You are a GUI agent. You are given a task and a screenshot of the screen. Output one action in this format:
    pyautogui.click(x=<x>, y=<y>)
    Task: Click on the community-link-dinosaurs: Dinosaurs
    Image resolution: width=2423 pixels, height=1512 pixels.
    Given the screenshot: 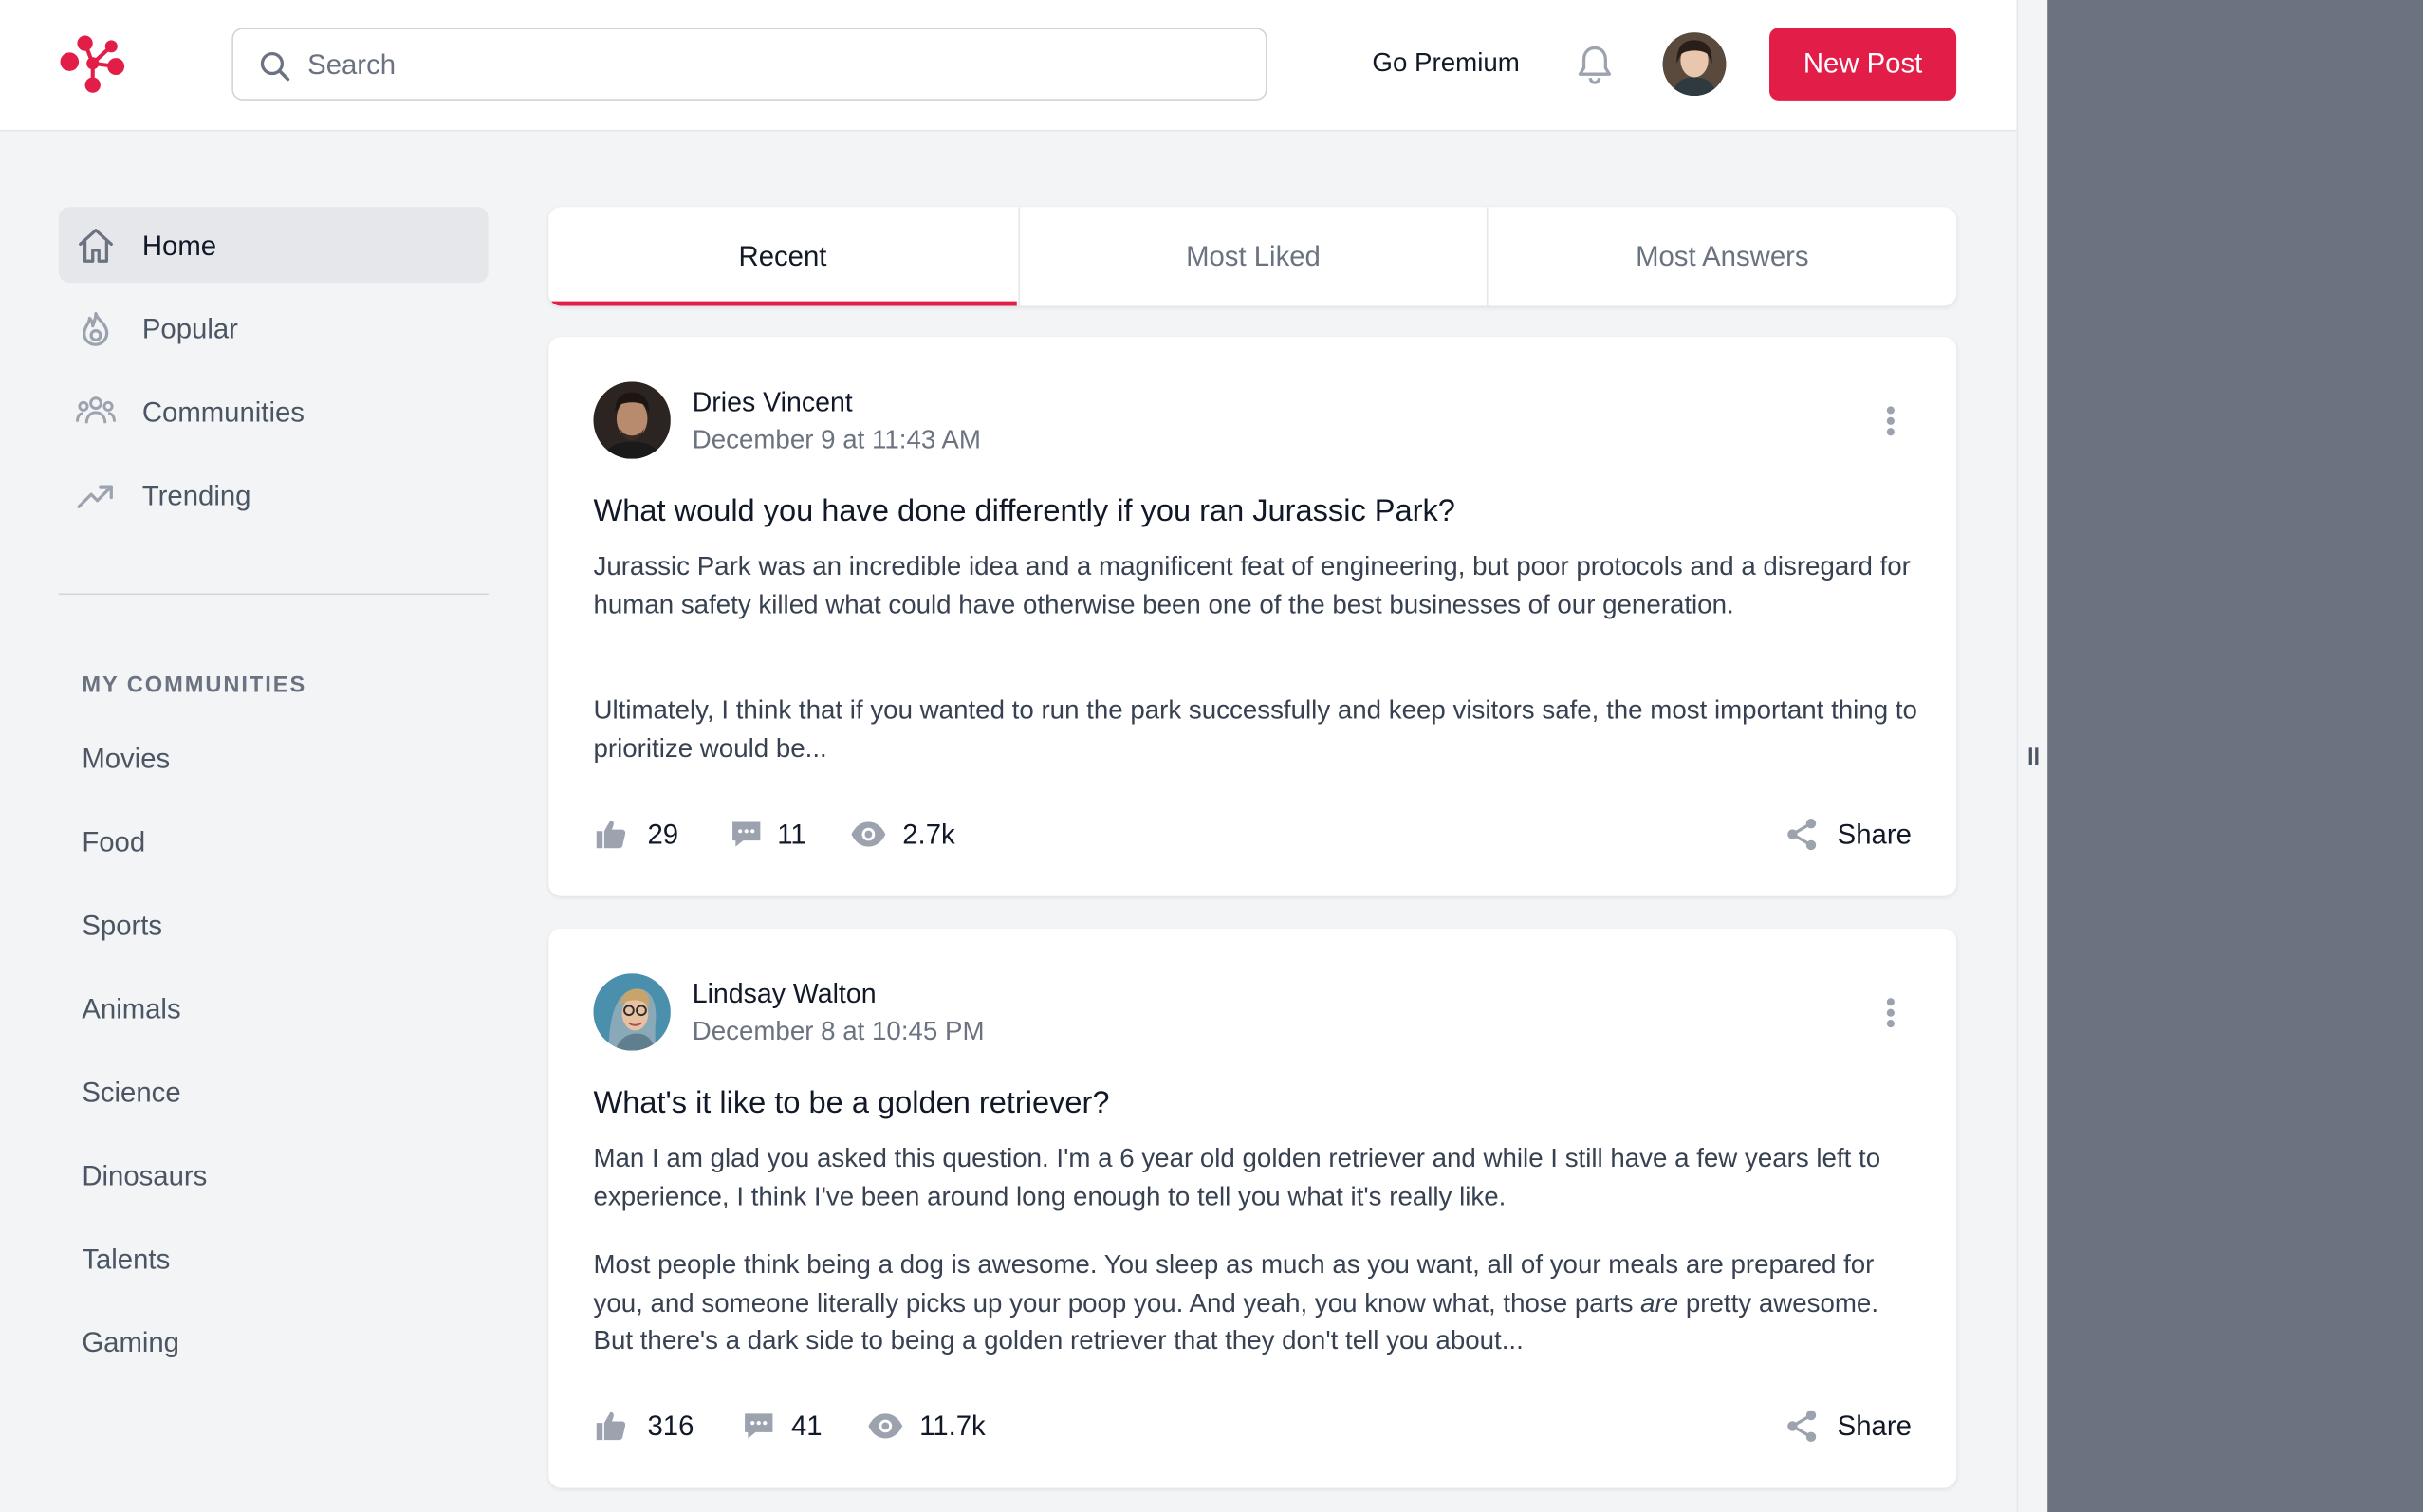 What is the action you would take?
    pyautogui.click(x=145, y=1176)
    